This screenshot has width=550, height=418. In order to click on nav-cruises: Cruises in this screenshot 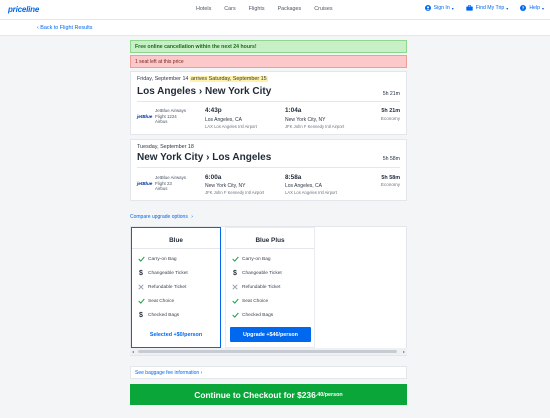, I will do `click(323, 9)`.